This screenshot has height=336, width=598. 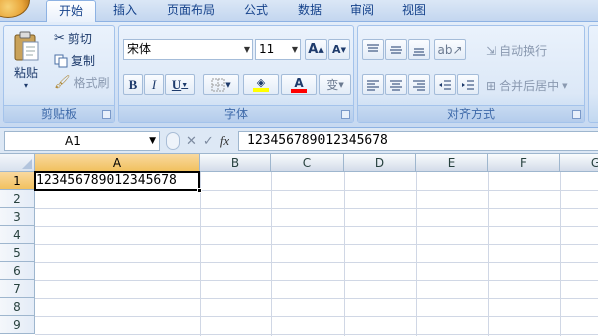 I want to click on font-color-bar, so click(x=299, y=90).